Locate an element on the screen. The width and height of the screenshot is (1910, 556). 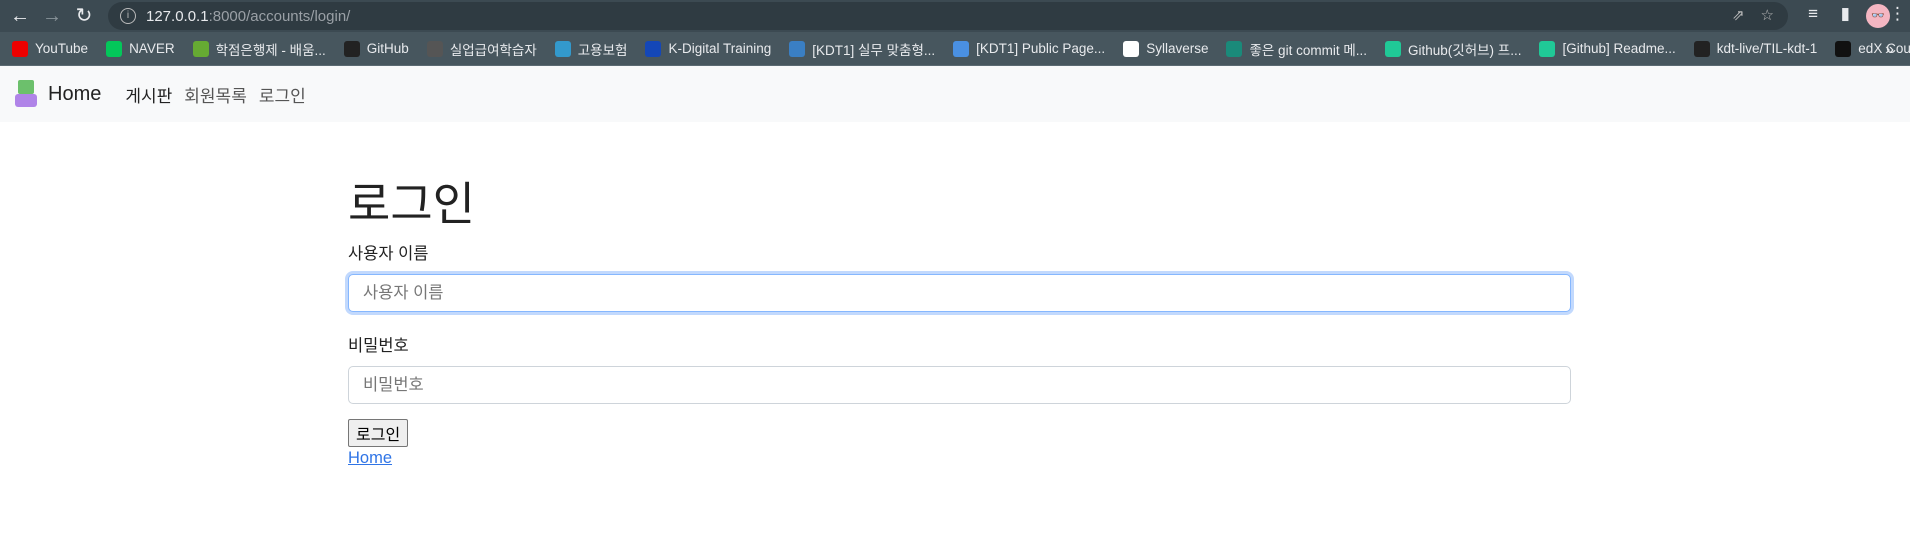
username-input is located at coordinates (959, 293).